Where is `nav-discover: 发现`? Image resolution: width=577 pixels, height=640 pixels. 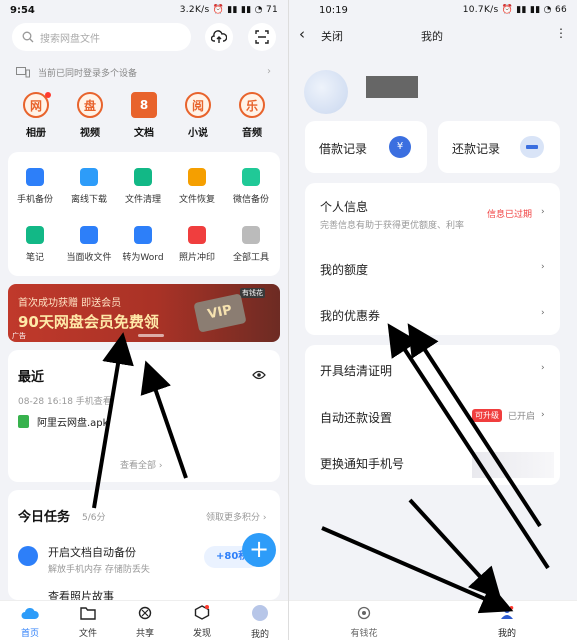
nav-discover: 发现 is located at coordinates (202, 622).